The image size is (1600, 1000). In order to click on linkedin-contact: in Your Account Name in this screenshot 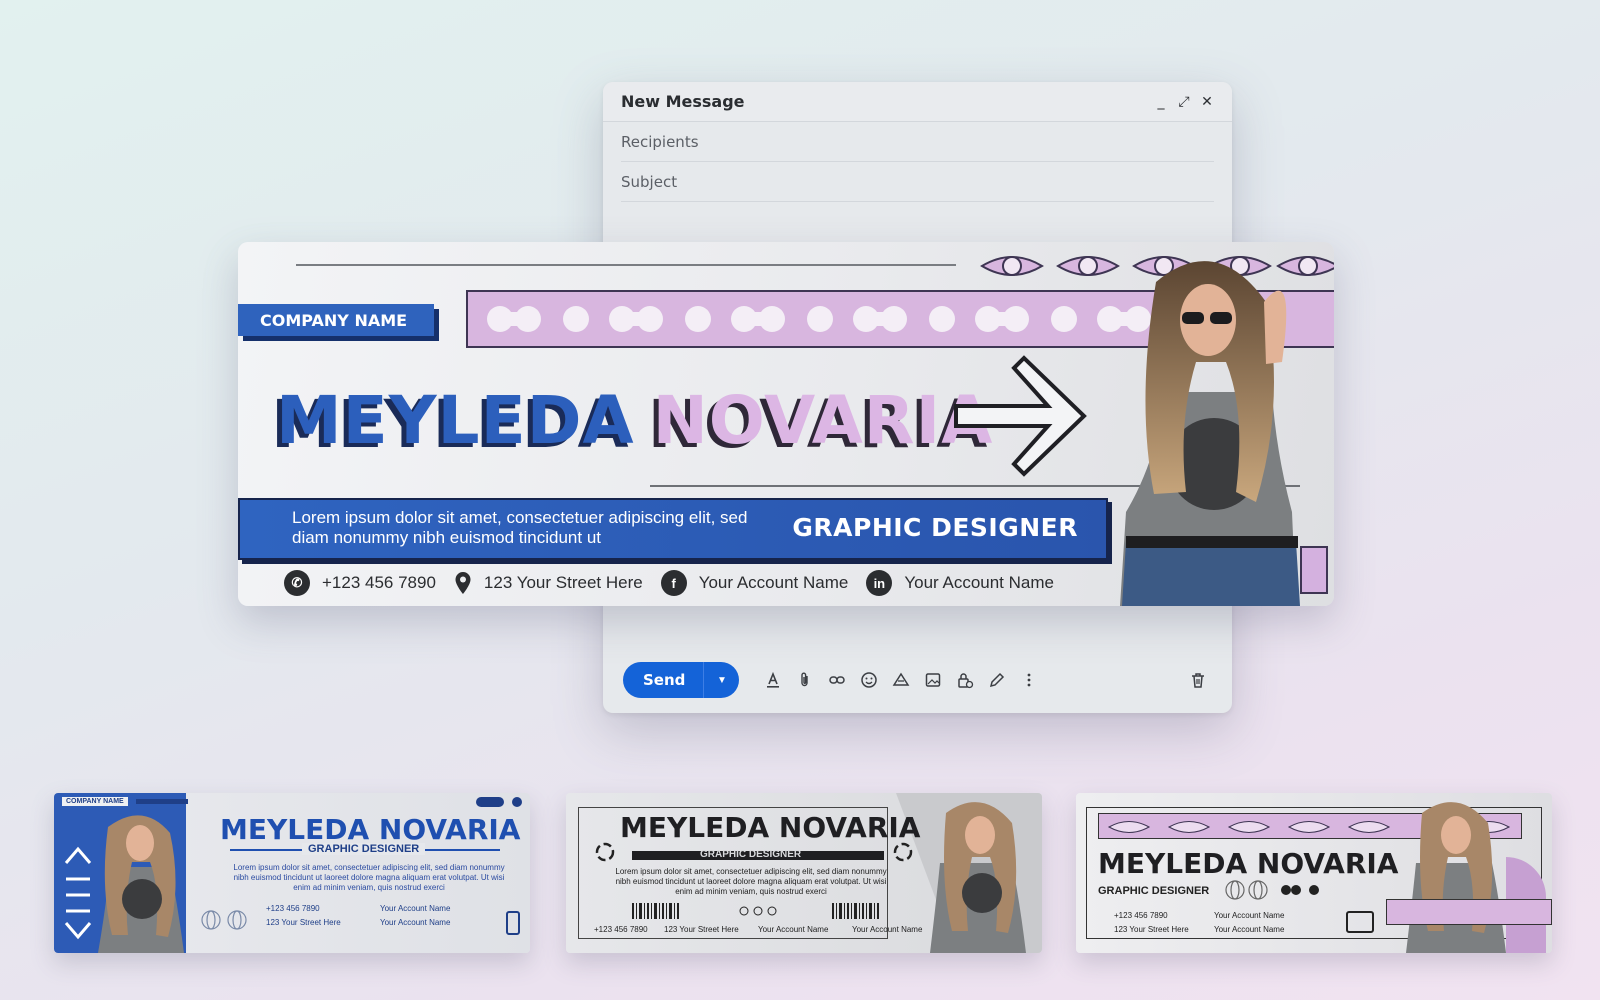, I will do `click(960, 583)`.